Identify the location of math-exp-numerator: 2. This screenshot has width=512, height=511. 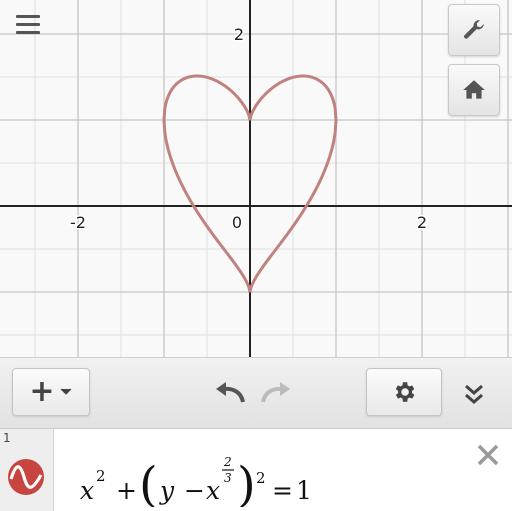
(227, 462).